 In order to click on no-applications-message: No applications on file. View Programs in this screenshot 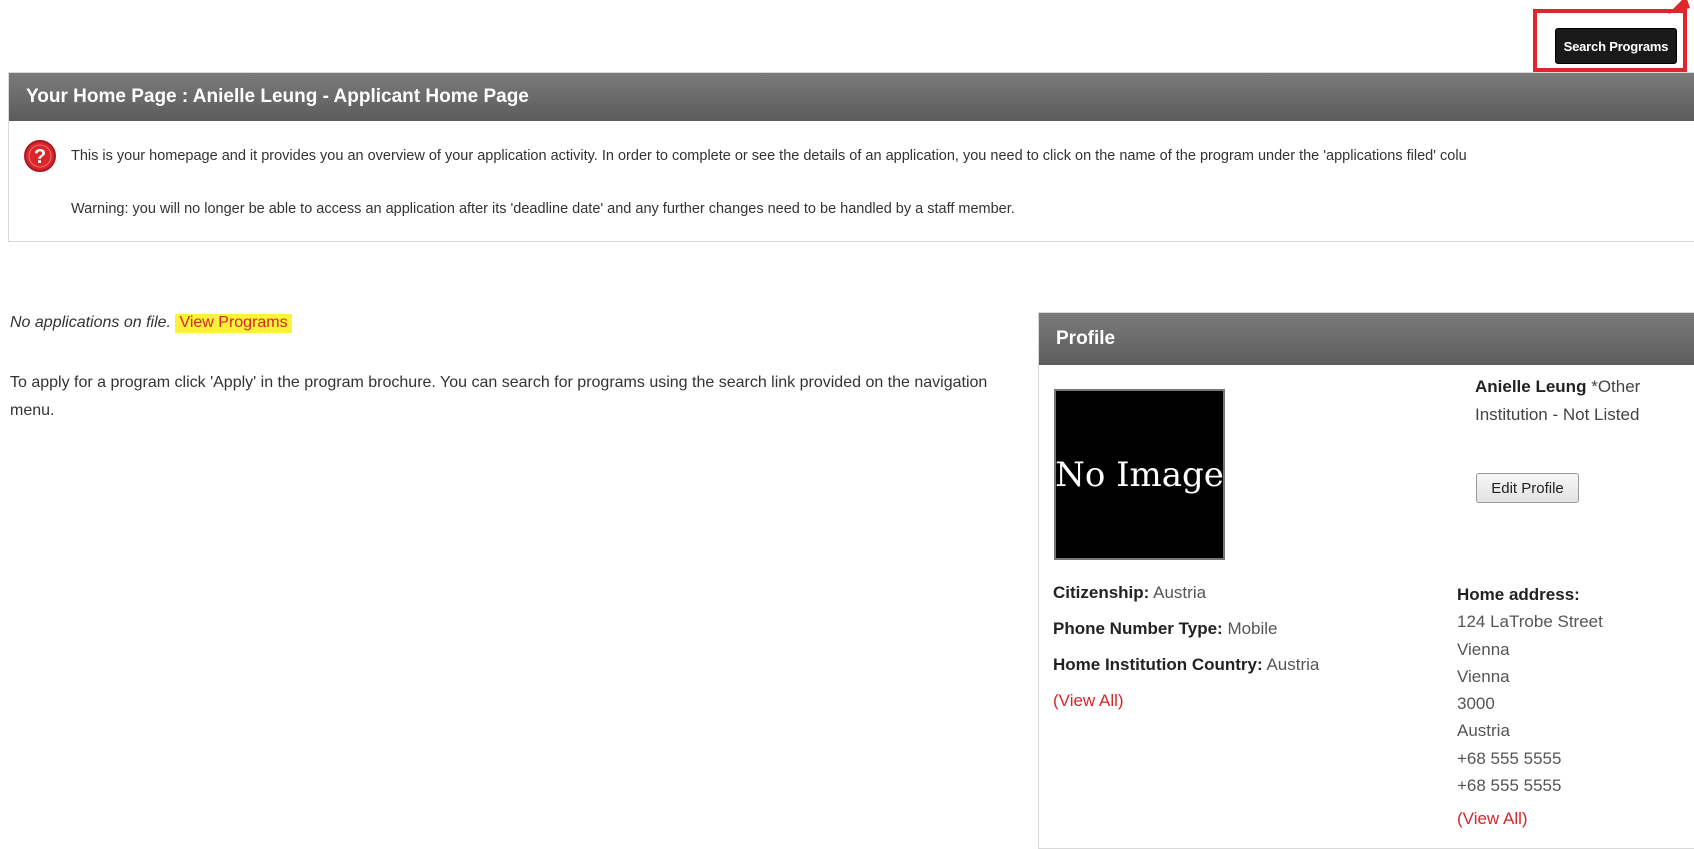, I will do `click(151, 323)`.